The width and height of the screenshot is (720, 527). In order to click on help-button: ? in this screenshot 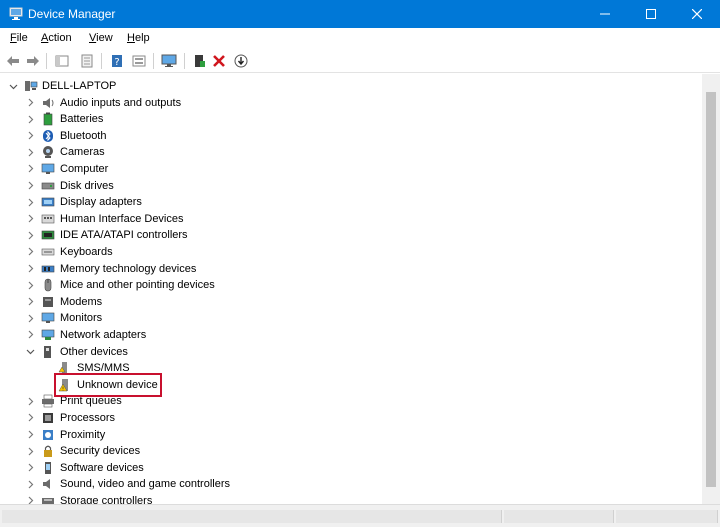, I will do `click(117, 61)`.